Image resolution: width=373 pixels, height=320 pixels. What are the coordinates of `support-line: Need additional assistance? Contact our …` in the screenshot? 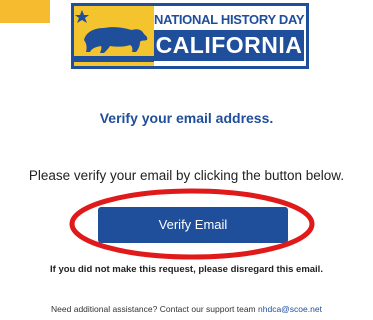 It's located at (186, 309).